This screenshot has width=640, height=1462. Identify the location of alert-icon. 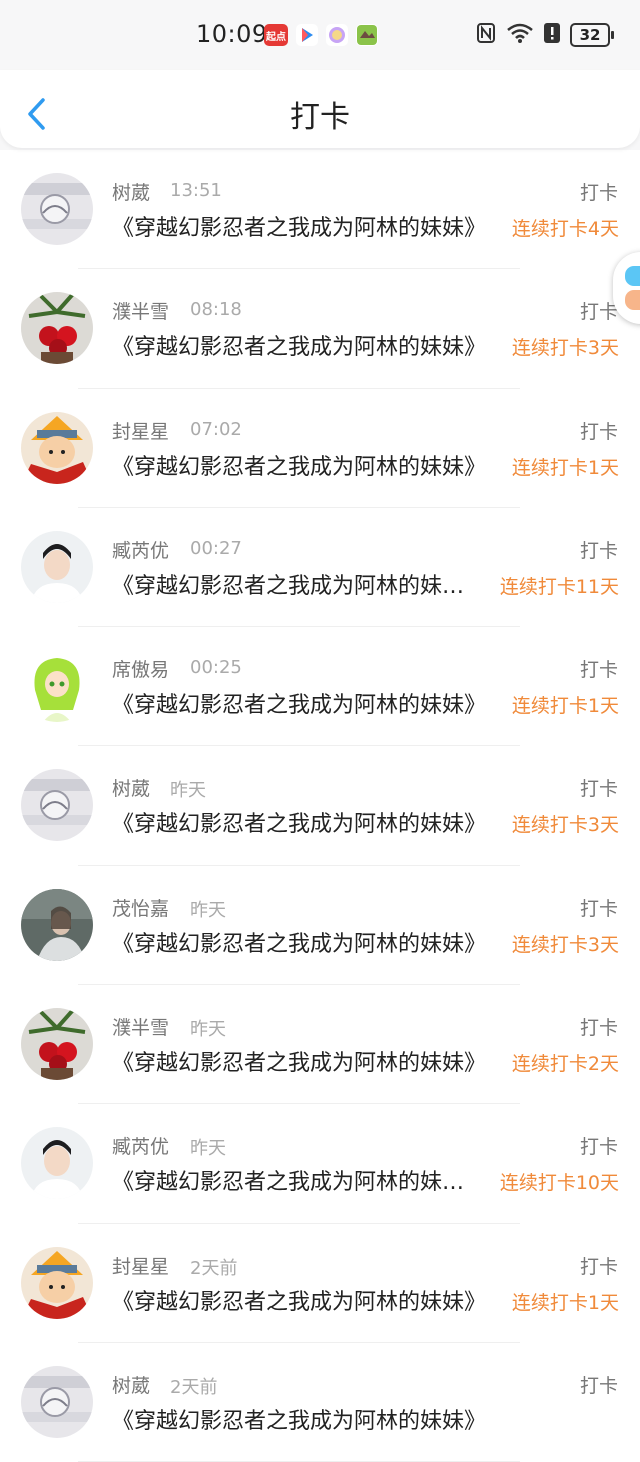
(552, 35).